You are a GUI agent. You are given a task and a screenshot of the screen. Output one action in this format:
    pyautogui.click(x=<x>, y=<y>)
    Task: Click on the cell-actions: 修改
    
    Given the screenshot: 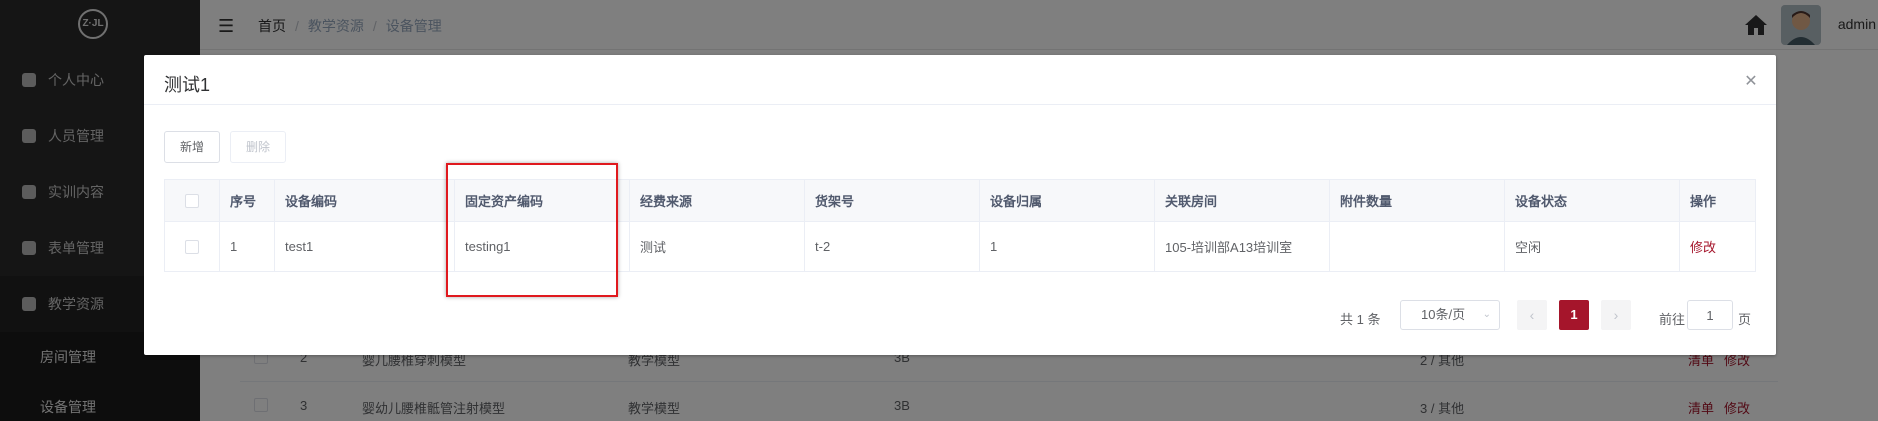 What is the action you would take?
    pyautogui.click(x=1717, y=246)
    